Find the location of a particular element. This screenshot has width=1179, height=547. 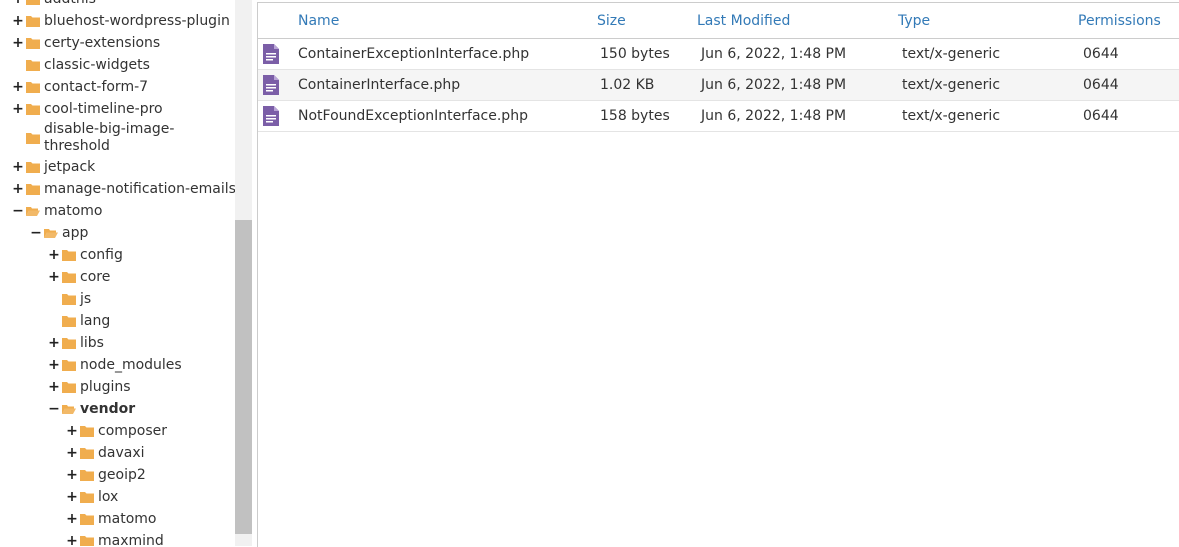

tree-node: + bluehost-wordpress-plugin is located at coordinates (121, 21).